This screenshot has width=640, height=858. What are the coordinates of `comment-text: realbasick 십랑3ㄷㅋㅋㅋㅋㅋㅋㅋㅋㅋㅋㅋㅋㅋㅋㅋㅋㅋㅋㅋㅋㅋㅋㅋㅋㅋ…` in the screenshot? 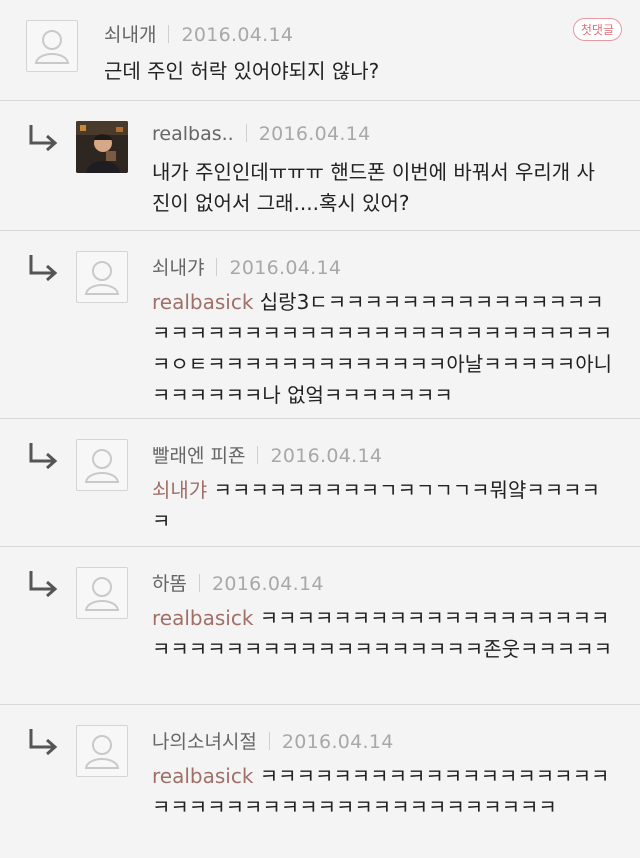 It's located at (382, 349).